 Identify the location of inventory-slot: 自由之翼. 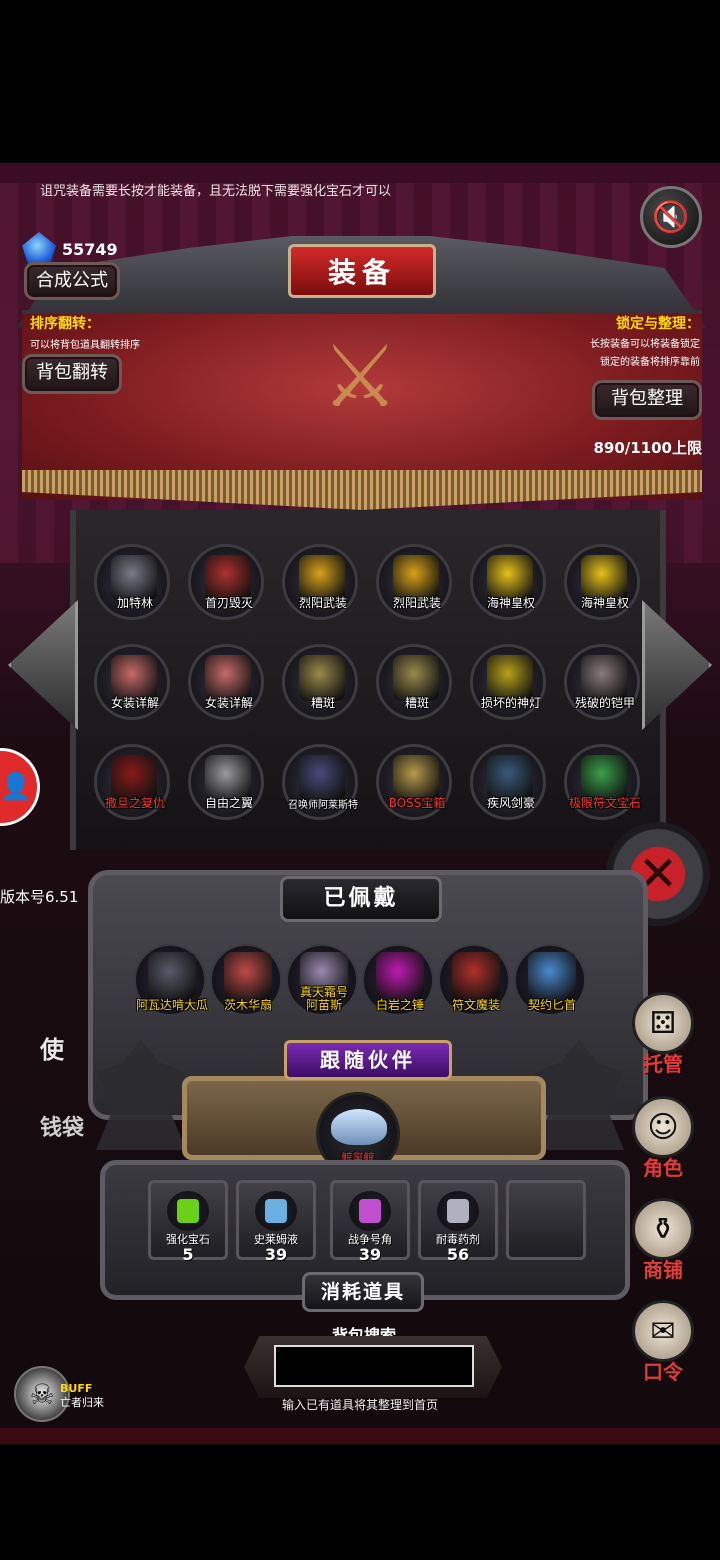
(226, 782).